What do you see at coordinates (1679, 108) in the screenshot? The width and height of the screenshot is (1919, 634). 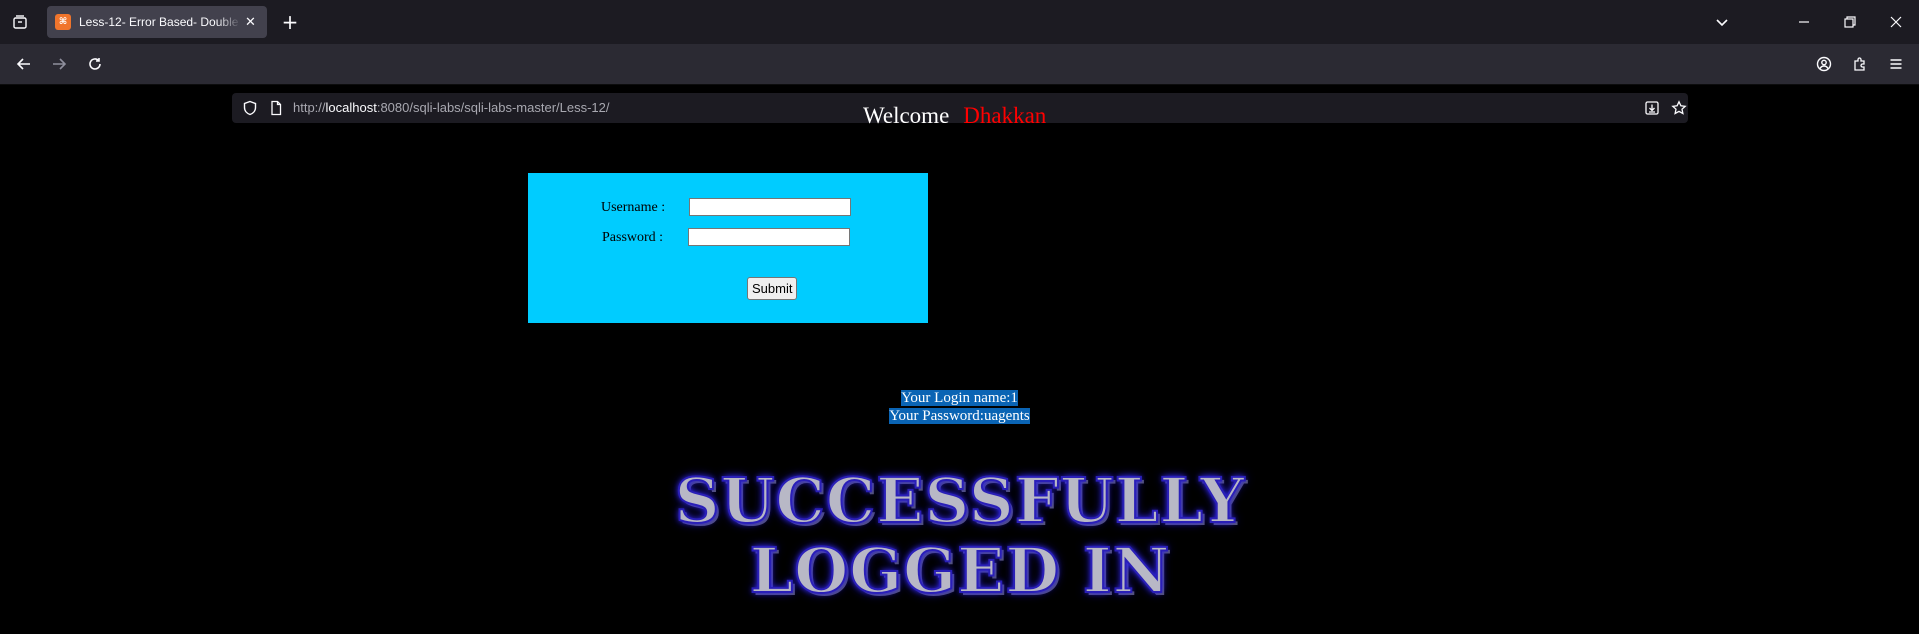 I see `bookmark-star-icon` at bounding box center [1679, 108].